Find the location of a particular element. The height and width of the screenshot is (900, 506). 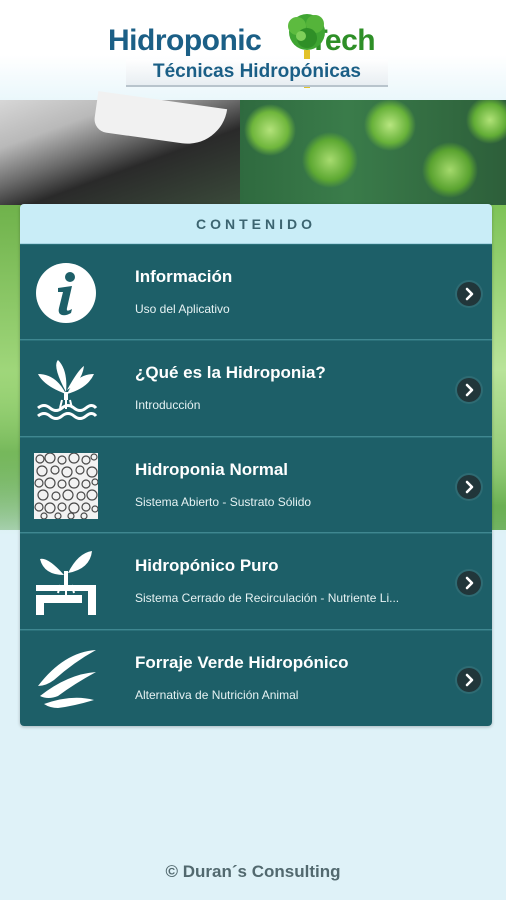

menu-item-informacion: Información Uso del Aplicativo is located at coordinates (256, 292).